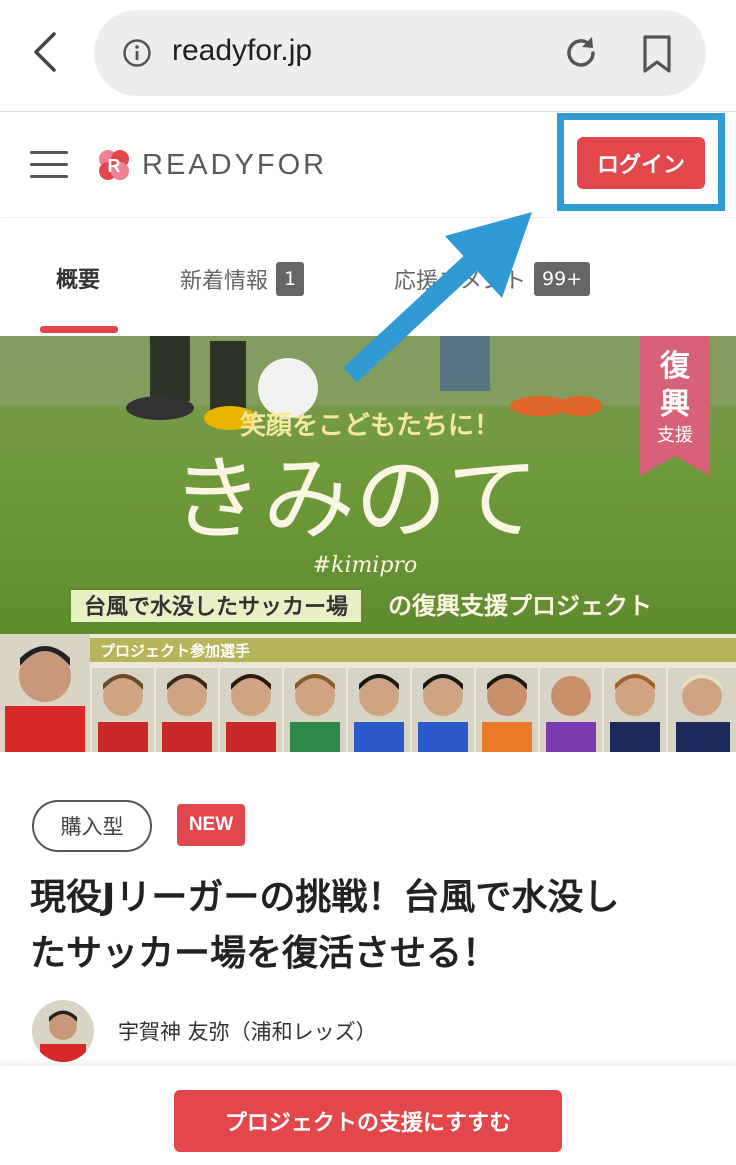  I want to click on svg-text: R, so click(114, 166).